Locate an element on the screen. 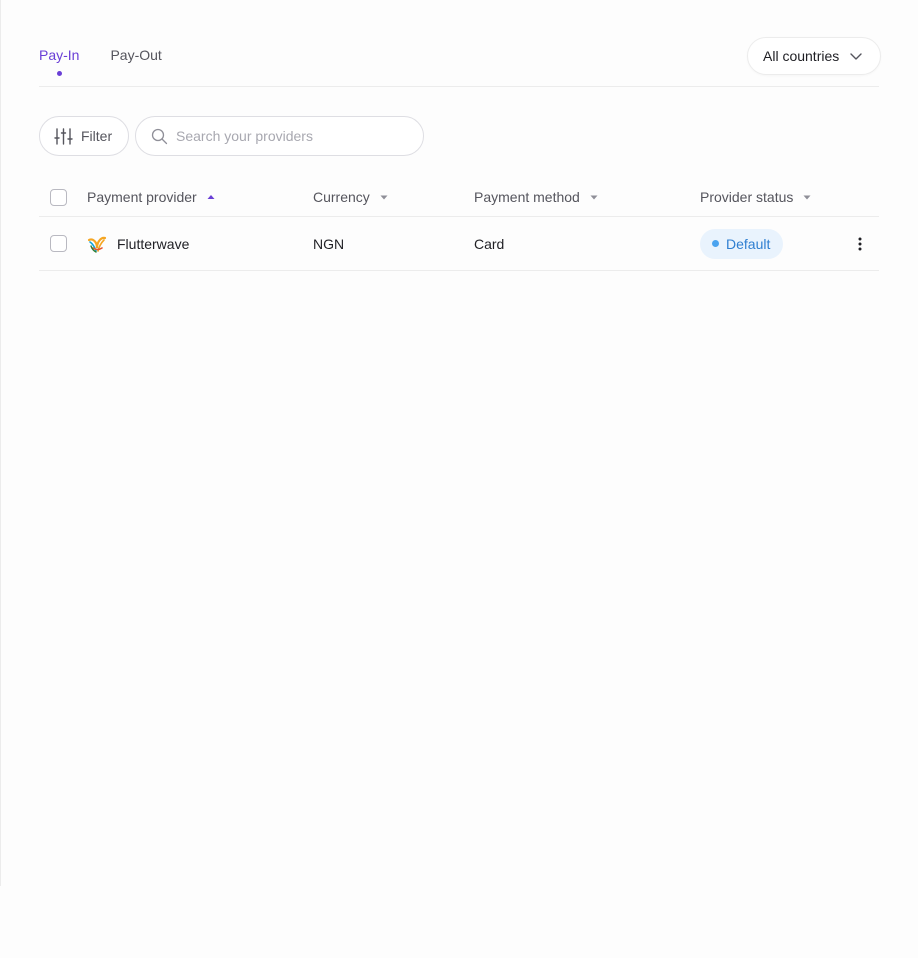 This screenshot has height=958, width=918. tabs-divider is located at coordinates (459, 86).